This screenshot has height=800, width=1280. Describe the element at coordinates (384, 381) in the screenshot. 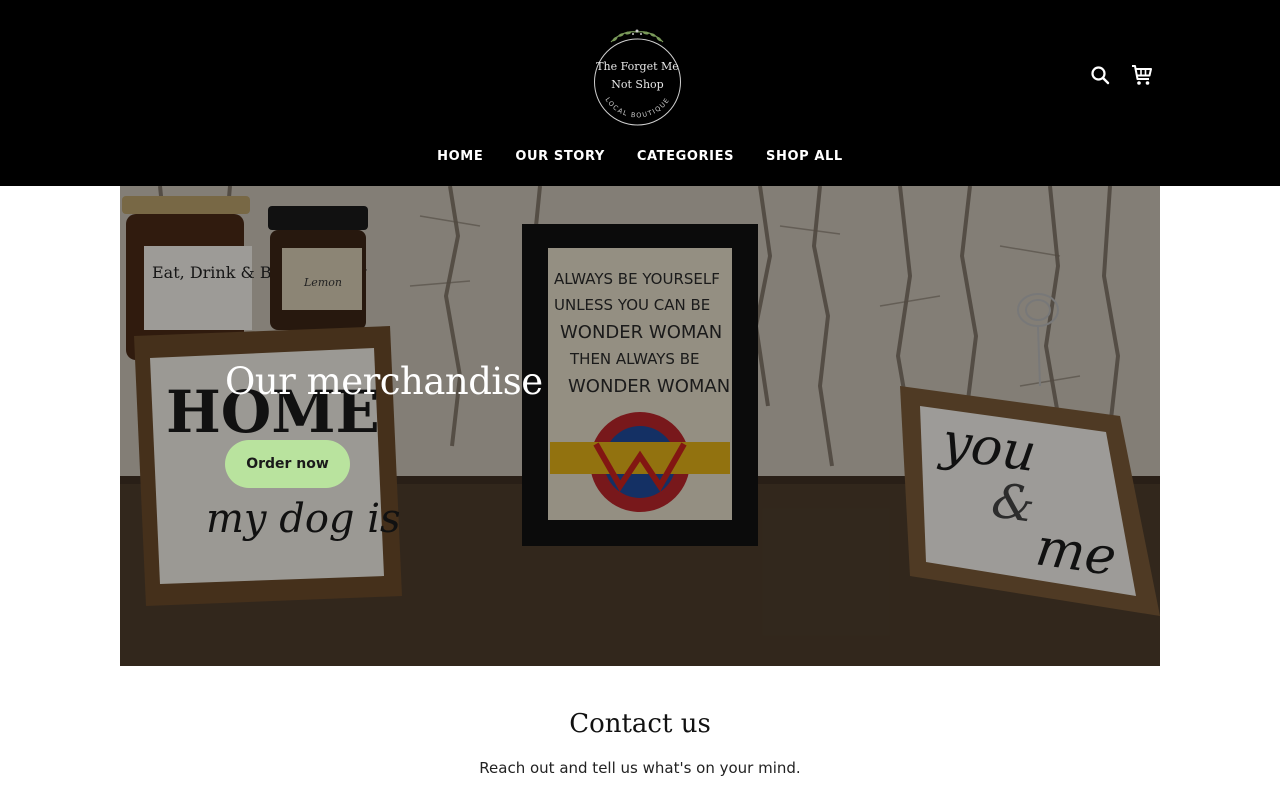

I see `hero-title: Our merchandise` at that location.